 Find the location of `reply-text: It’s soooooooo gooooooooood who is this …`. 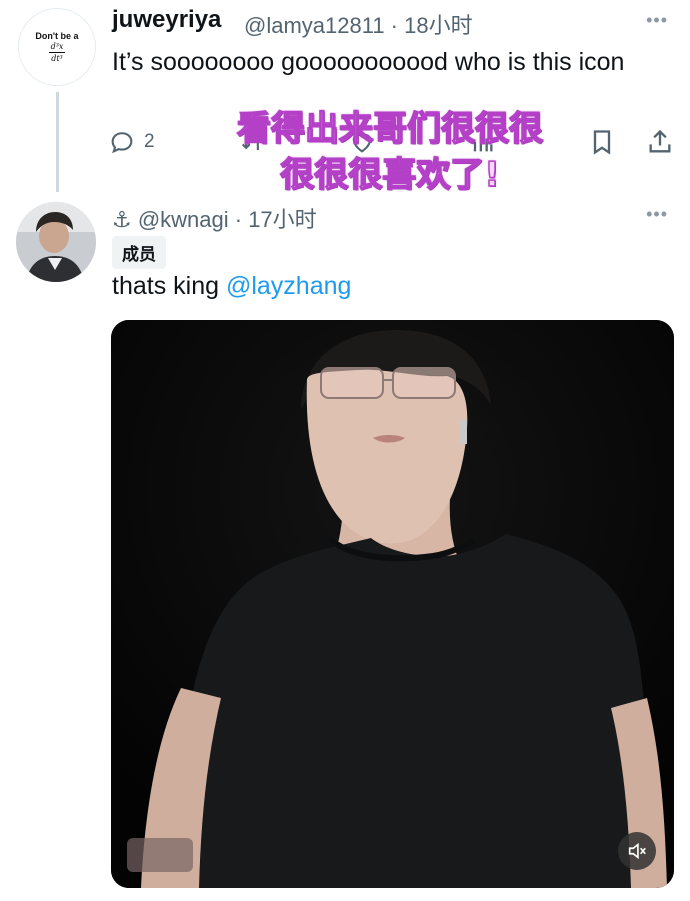

reply-text: It’s soooooooo gooooooooood who is this … is located at coordinates (368, 62).